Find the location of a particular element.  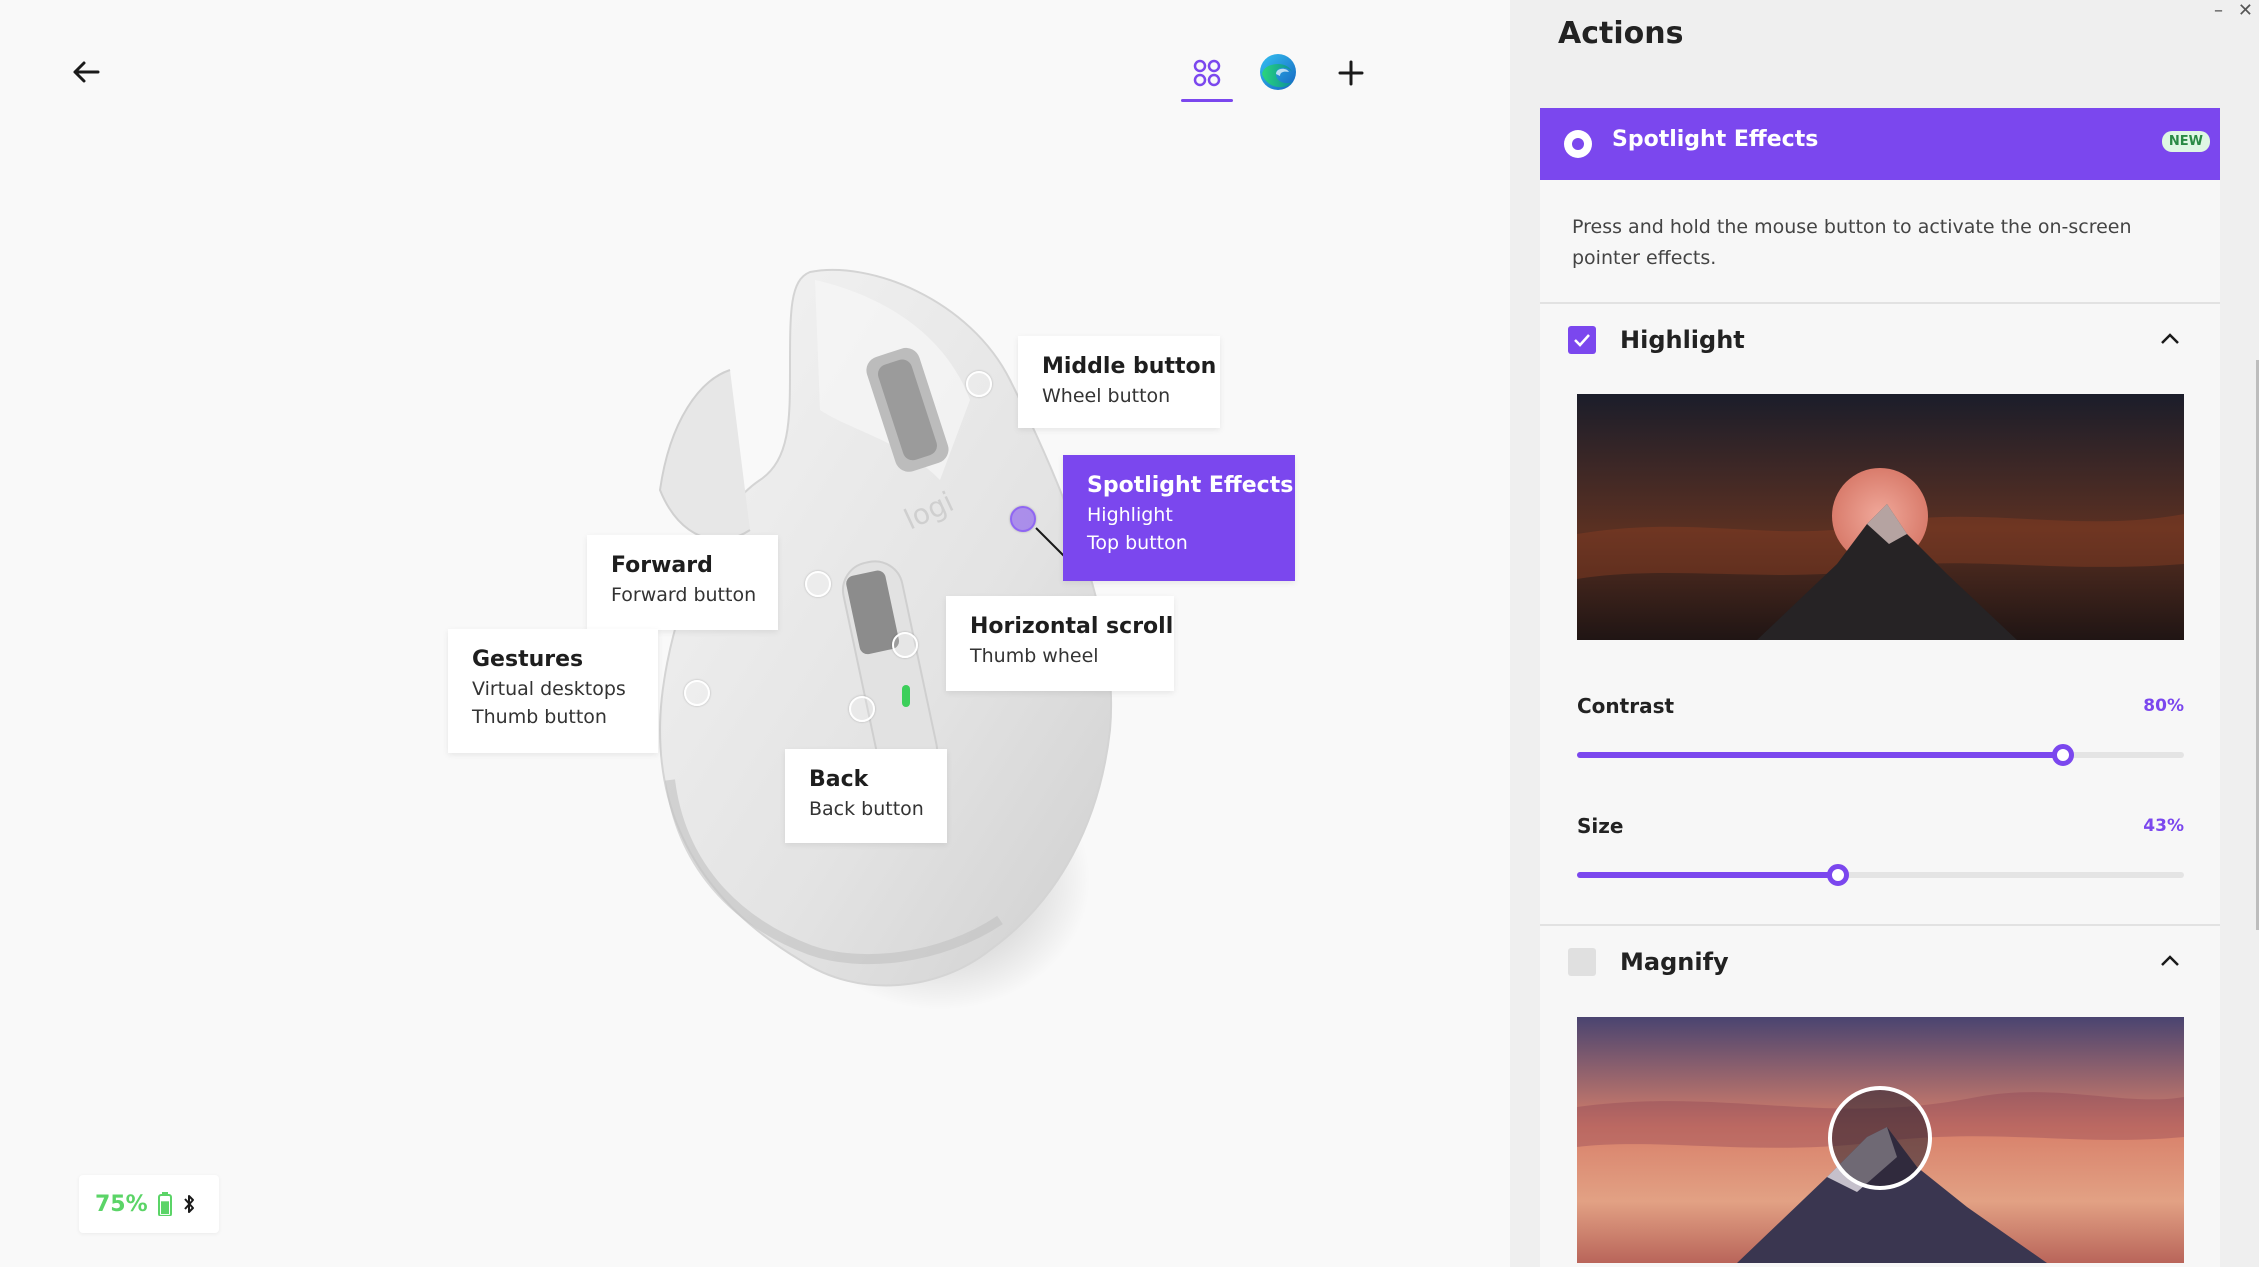

new-badge: NEW is located at coordinates (2185, 141).